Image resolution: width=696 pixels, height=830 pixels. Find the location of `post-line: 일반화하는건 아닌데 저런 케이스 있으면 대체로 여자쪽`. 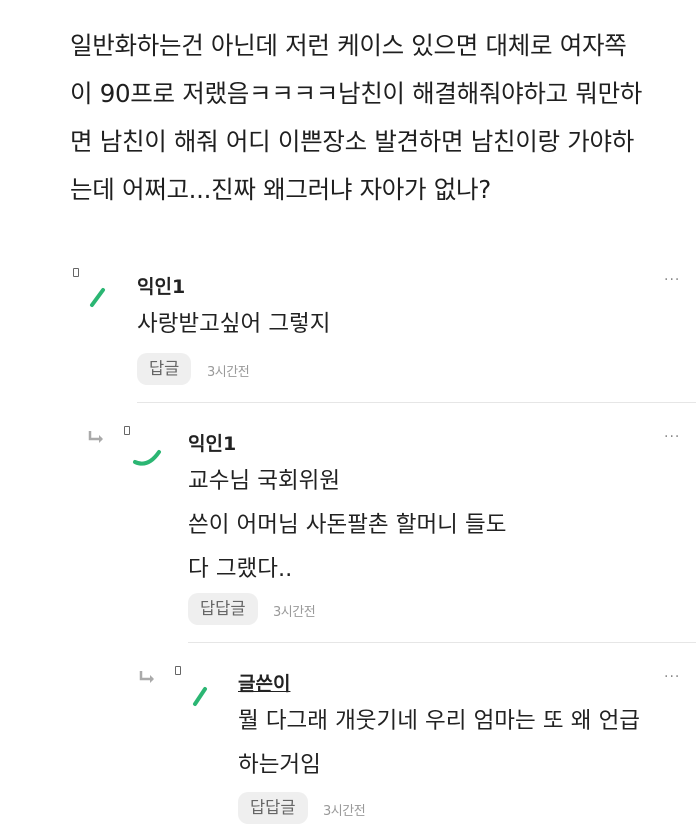

post-line: 일반화하는건 아닌데 저런 케이스 있으면 대체로 여자쪽 is located at coordinates (348, 45).